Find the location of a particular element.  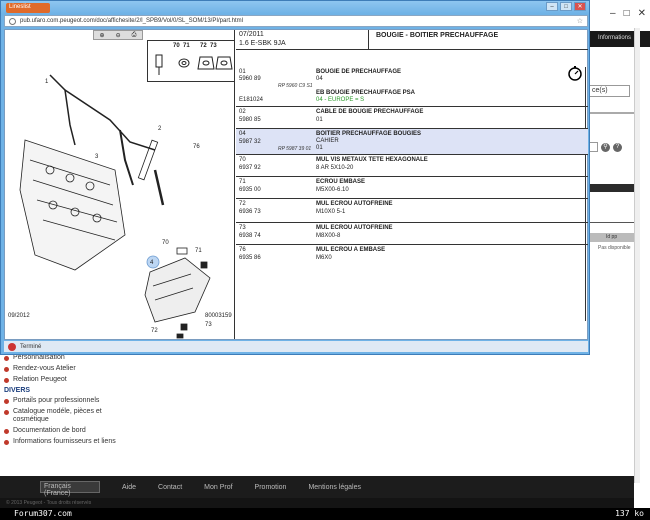

popup-statusbar: Terminé is located at coordinates (296, 346).